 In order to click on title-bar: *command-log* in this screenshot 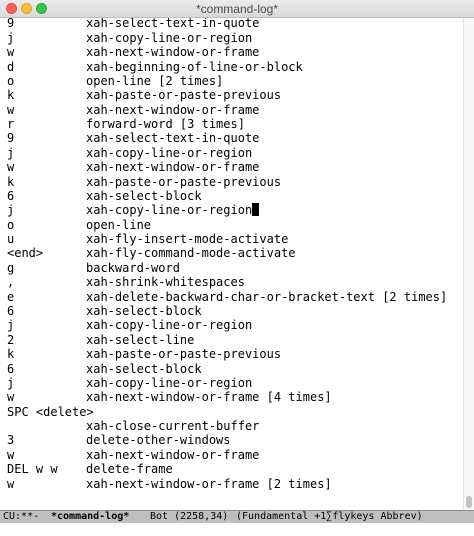, I will do `click(237, 9)`.